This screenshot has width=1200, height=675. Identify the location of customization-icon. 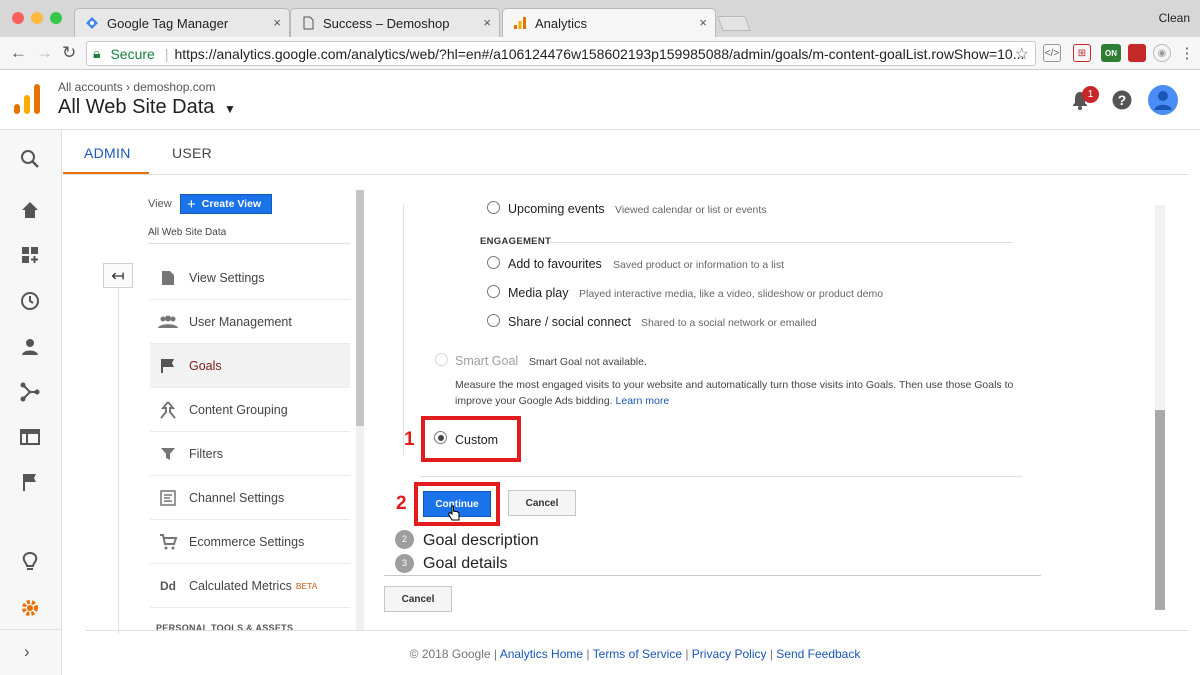
(30, 255).